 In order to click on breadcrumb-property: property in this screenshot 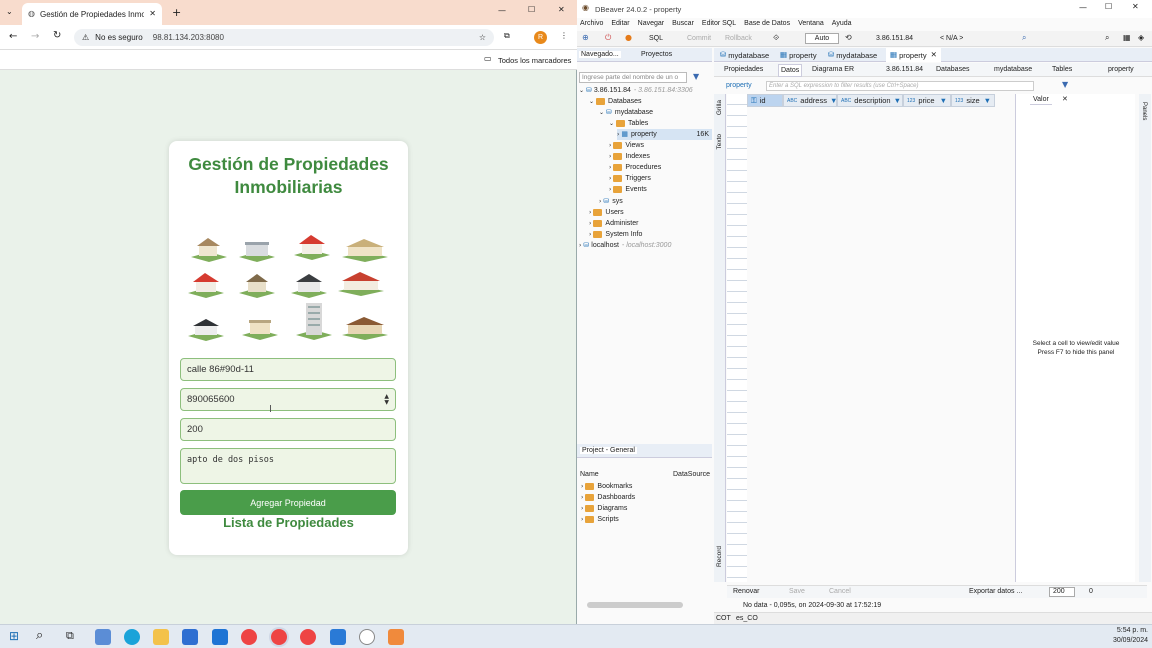, I will do `click(1121, 69)`.